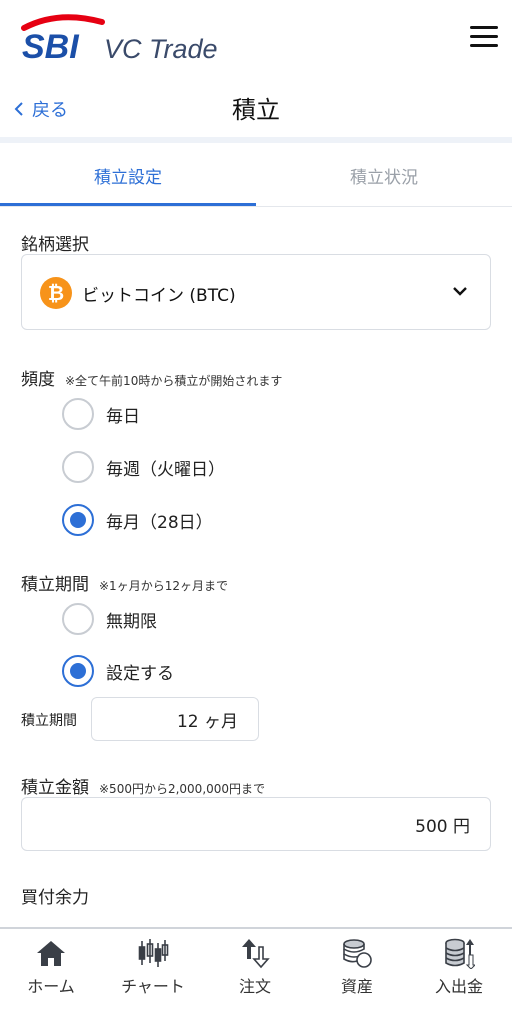 This screenshot has height=1024, width=512. What do you see at coordinates (78, 619) in the screenshot?
I see `radio-unlimited` at bounding box center [78, 619].